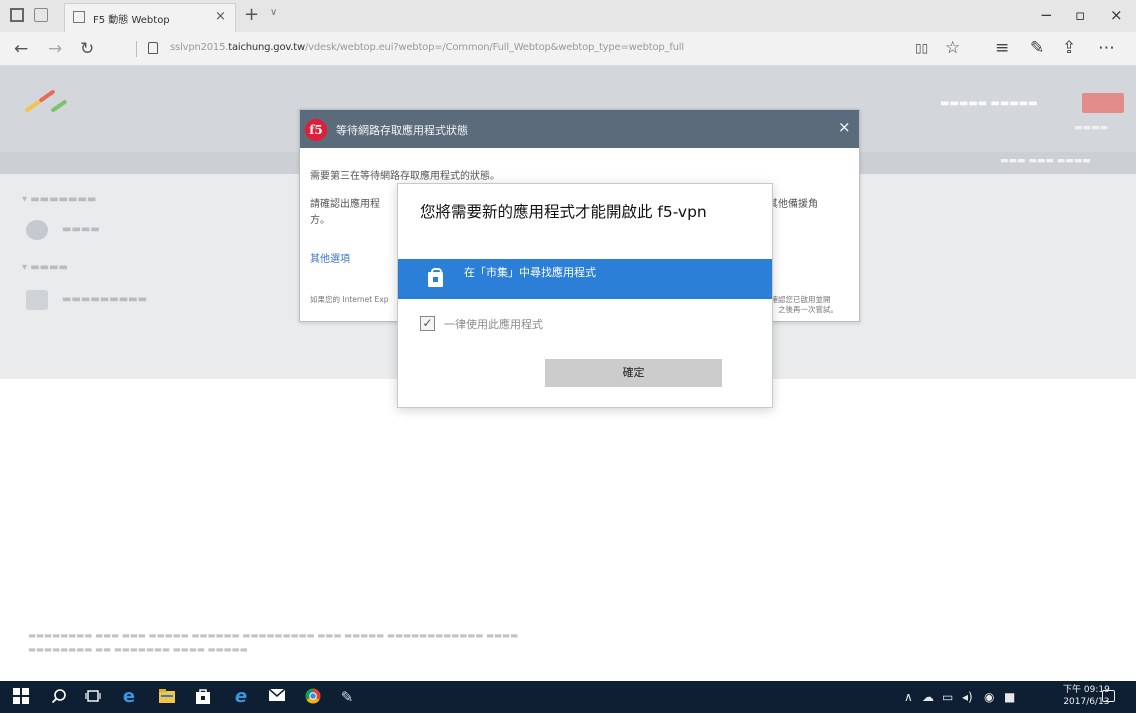  I want to click on always-use-label: 一律使用此應用程式, so click(493, 324).